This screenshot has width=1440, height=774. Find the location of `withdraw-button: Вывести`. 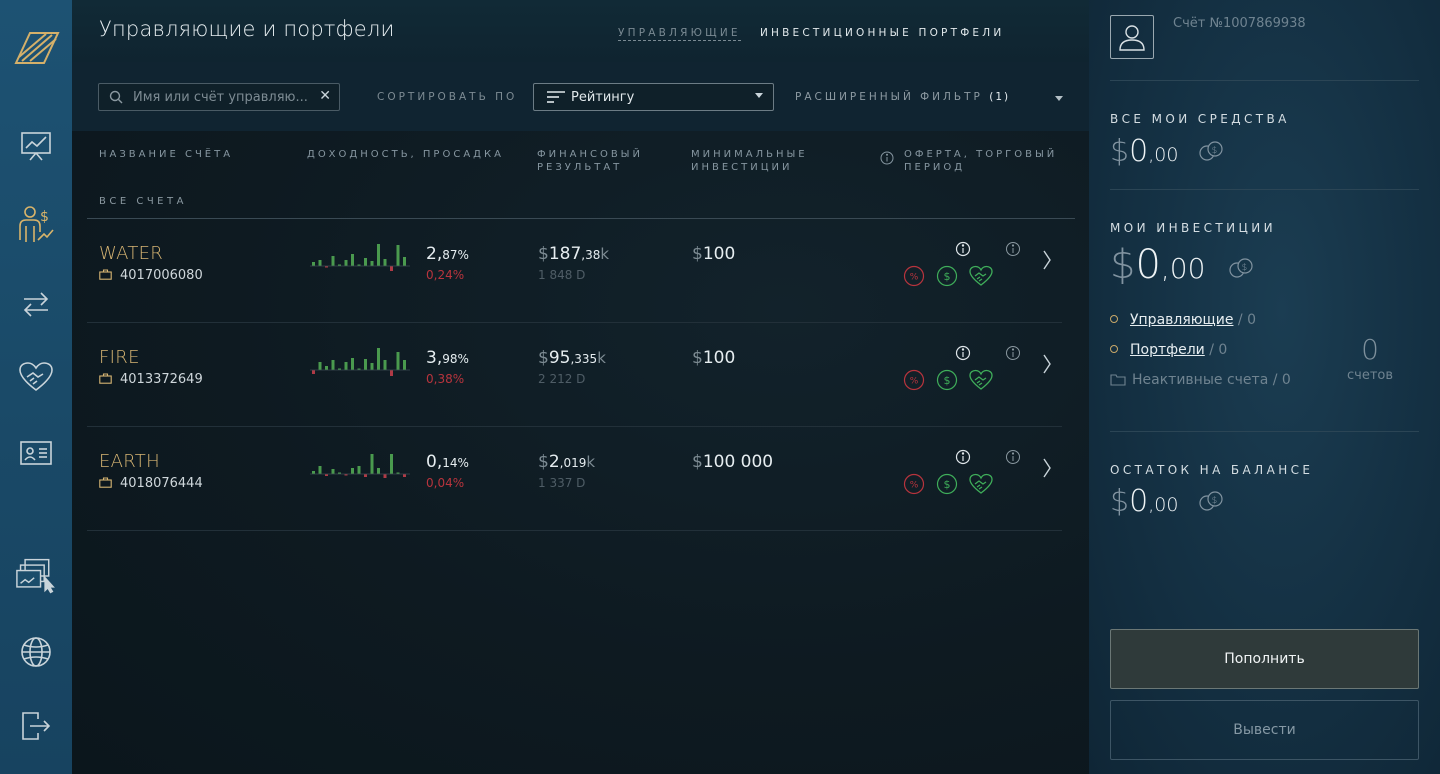

withdraw-button: Вывести is located at coordinates (1264, 730).